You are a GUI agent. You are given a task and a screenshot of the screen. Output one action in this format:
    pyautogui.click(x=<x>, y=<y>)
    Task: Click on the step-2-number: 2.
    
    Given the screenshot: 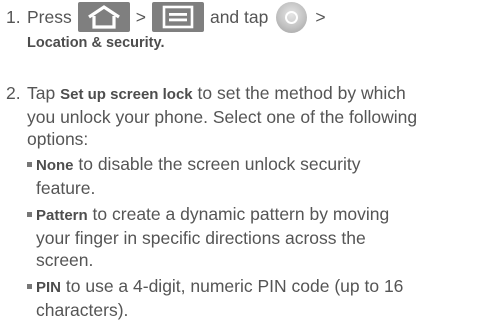 What is the action you would take?
    pyautogui.click(x=13, y=93)
    